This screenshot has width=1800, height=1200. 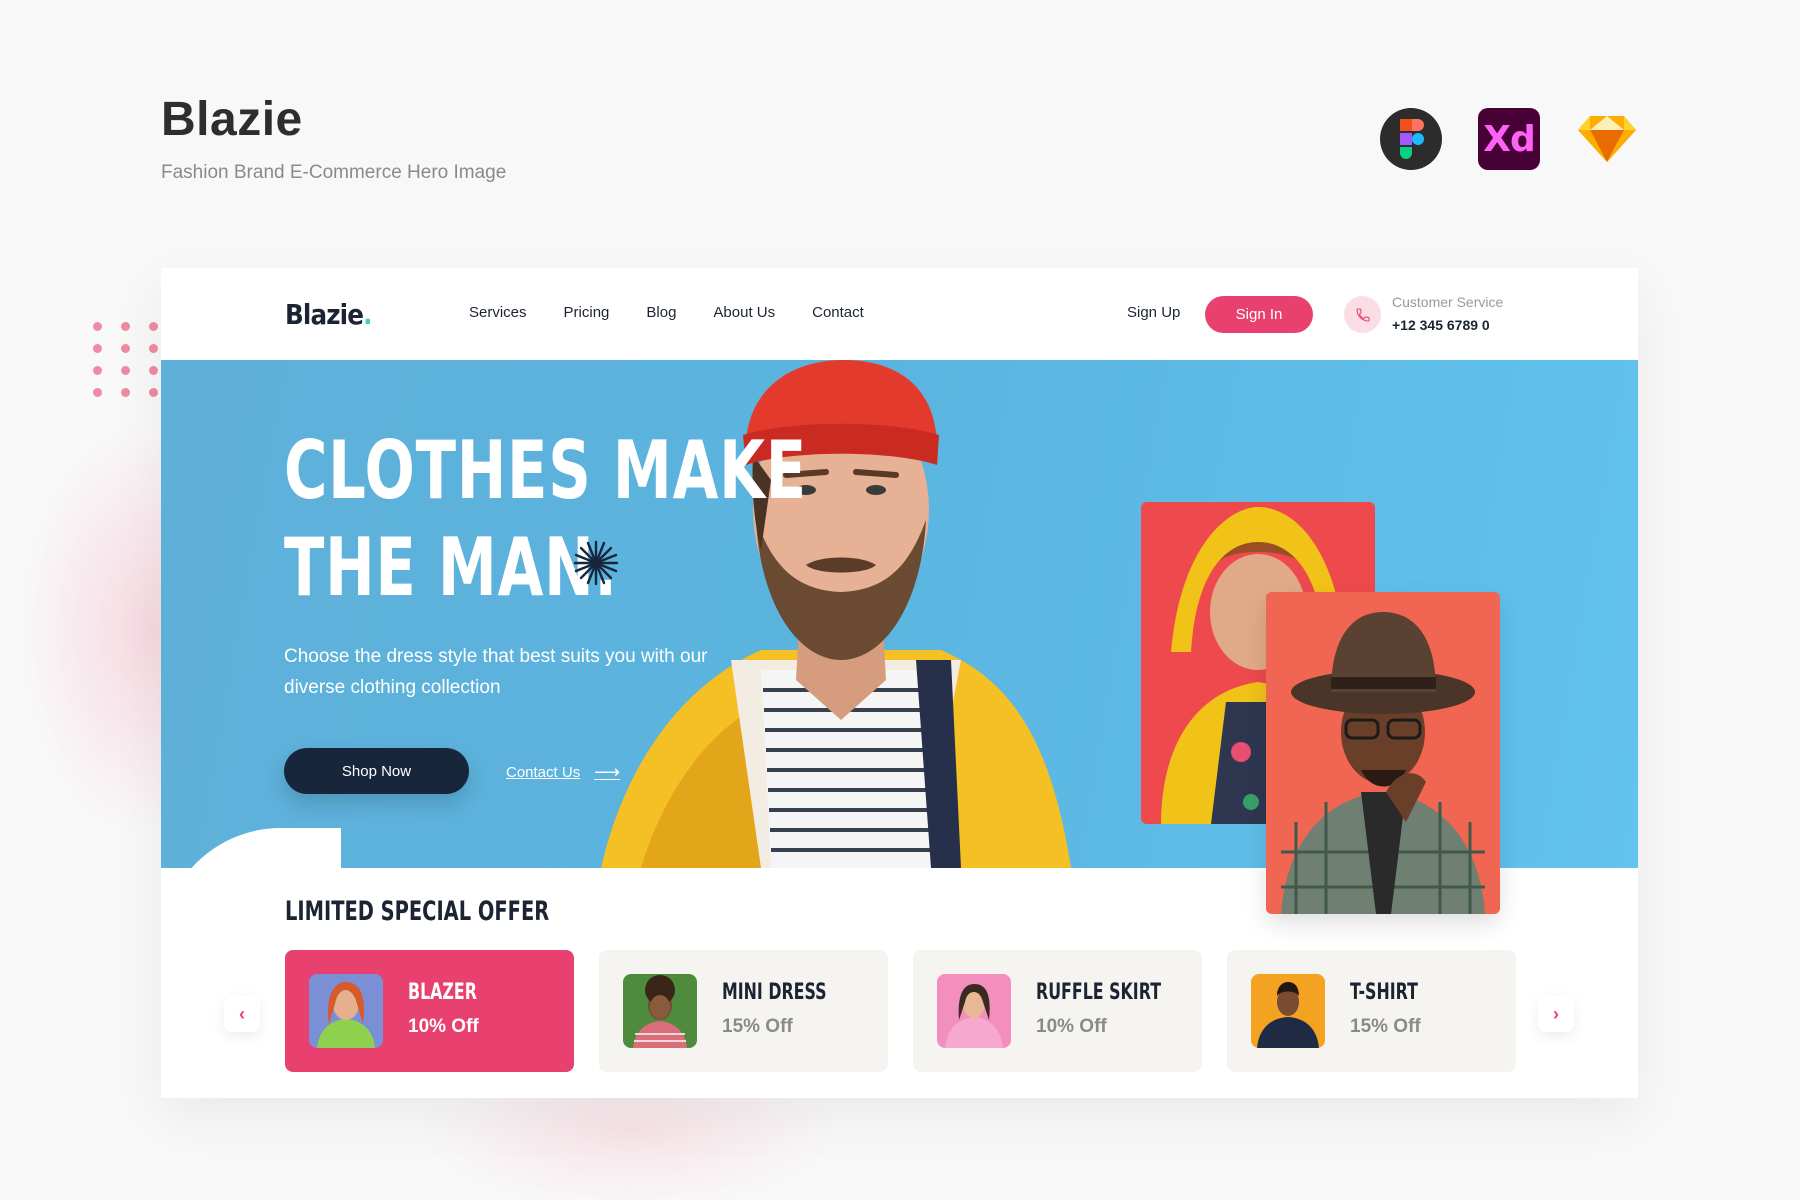 What do you see at coordinates (1556, 1014) in the screenshot?
I see `carousel-next-button: ›` at bounding box center [1556, 1014].